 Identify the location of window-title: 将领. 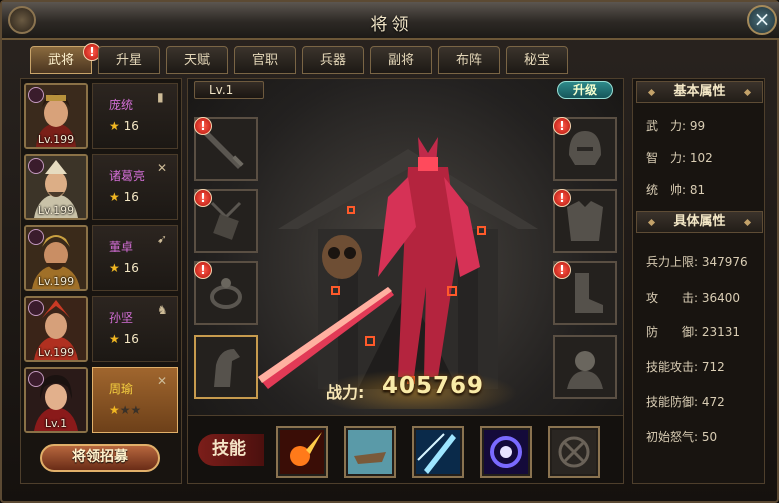
(391, 25).